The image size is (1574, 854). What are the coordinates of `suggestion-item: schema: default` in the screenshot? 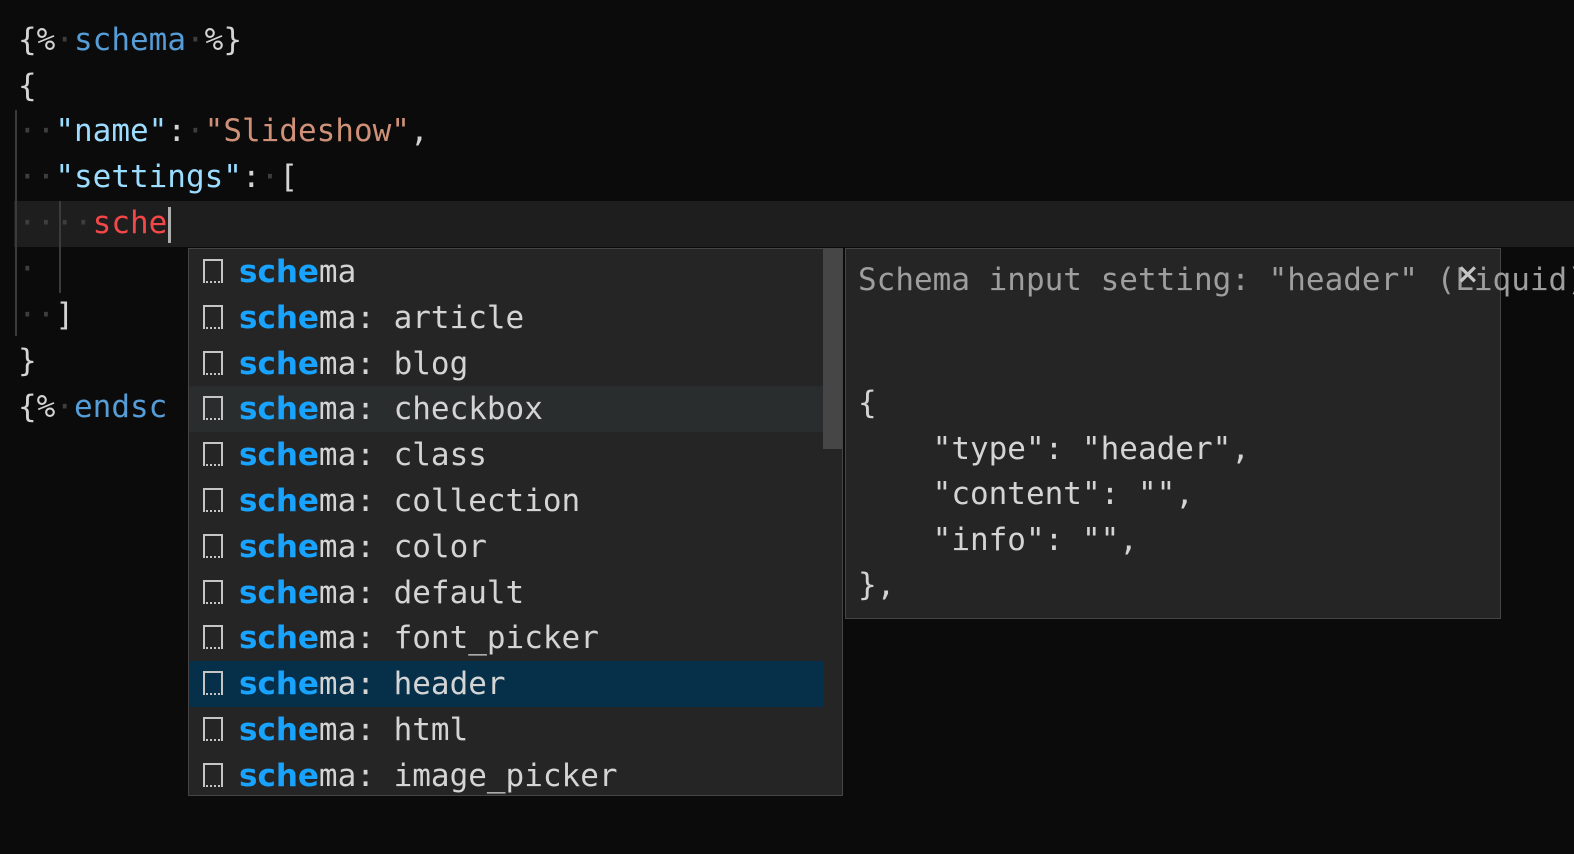 It's located at (506, 593).